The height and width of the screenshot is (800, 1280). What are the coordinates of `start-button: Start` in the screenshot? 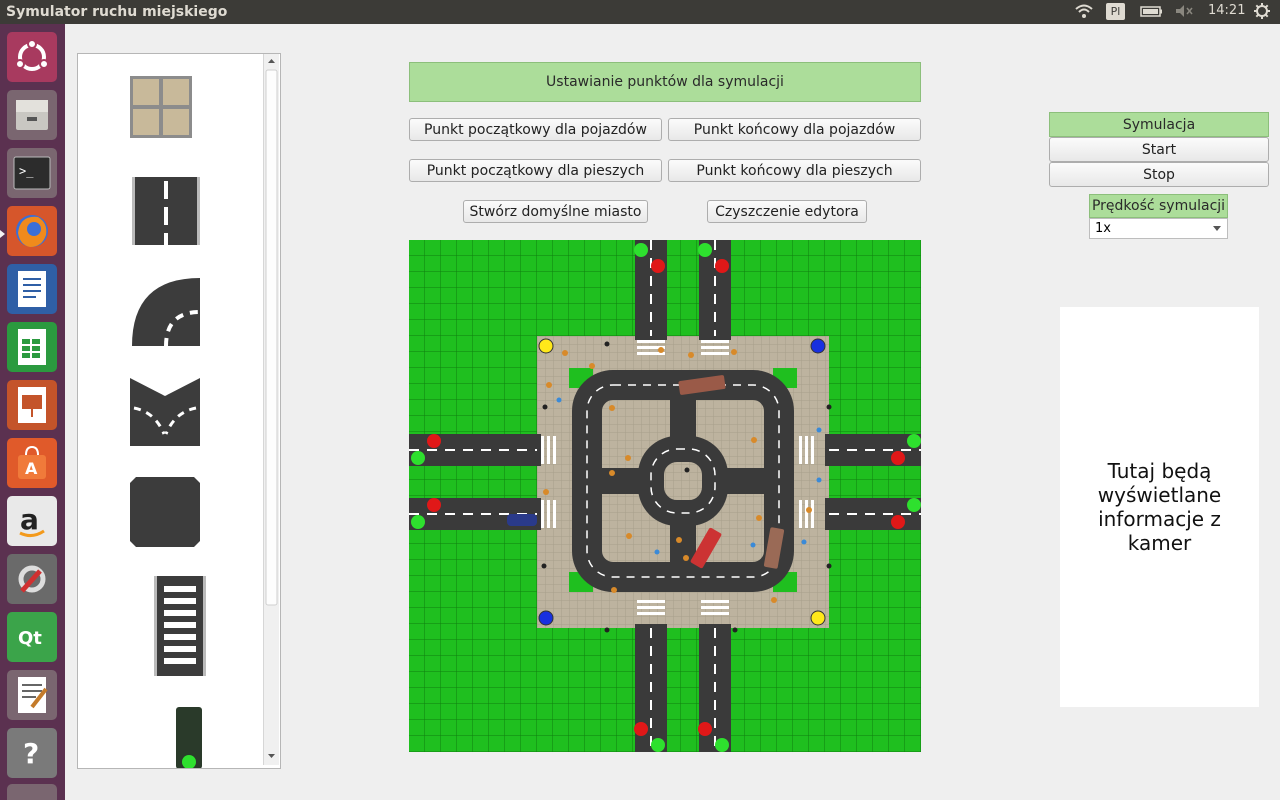 It's located at (1159, 149).